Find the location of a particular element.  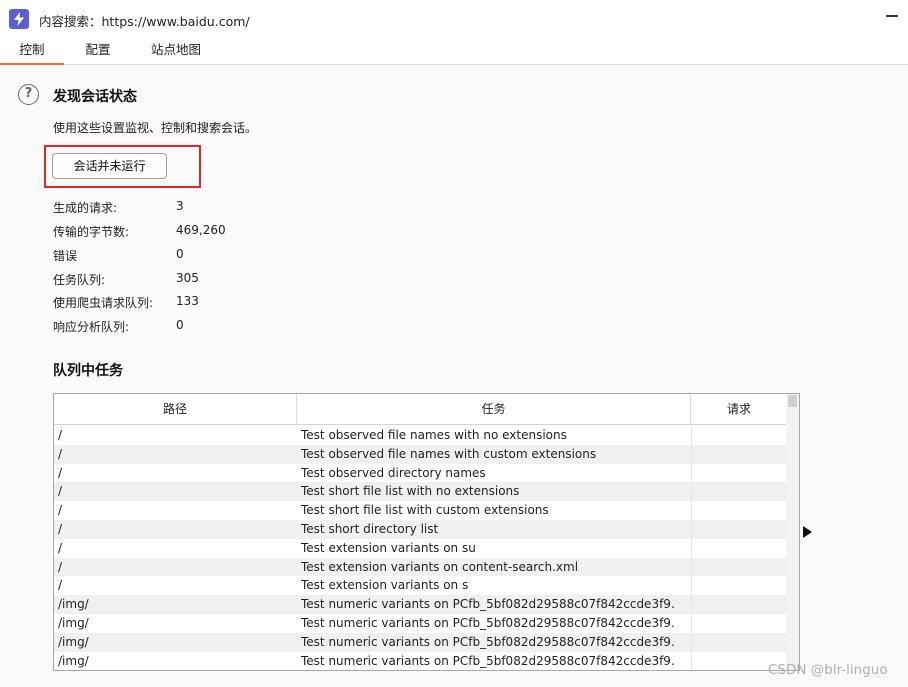

stat-label-response-queue: 响应分析队列: is located at coordinates (91, 327).